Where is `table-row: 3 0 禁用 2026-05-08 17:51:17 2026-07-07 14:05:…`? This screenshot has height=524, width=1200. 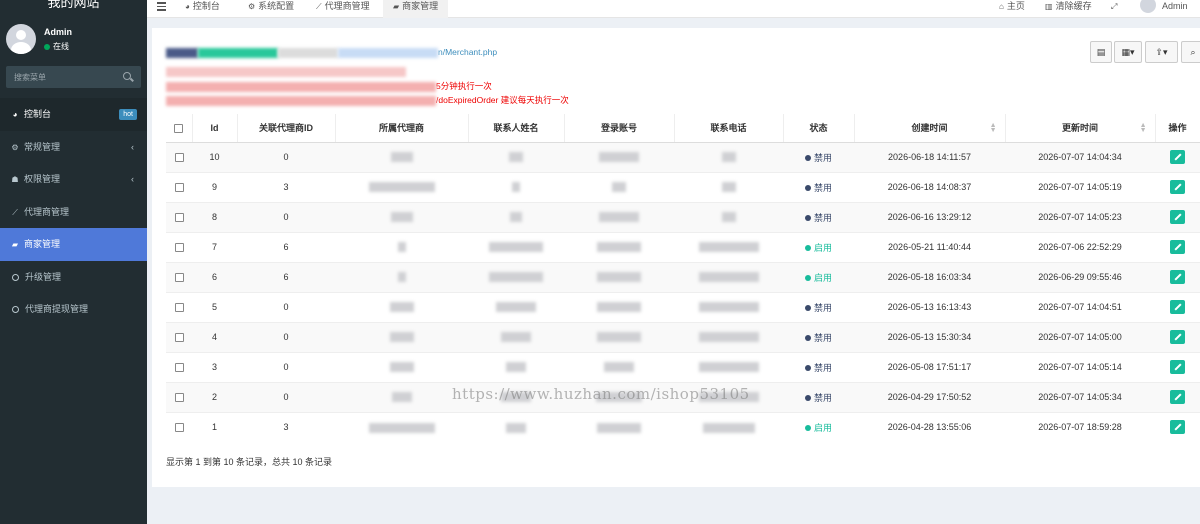 table-row: 3 0 禁用 2026-05-08 17:51:17 2026-07-07 14:05:… is located at coordinates (683, 366).